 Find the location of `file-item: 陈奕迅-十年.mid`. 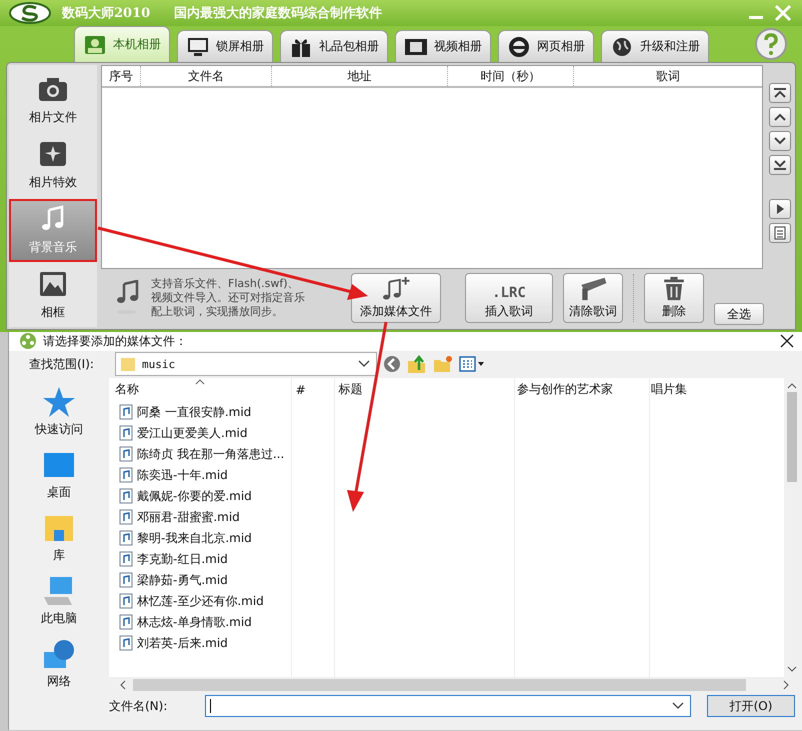

file-item: 陈奕迅-十年.mid is located at coordinates (200, 475).